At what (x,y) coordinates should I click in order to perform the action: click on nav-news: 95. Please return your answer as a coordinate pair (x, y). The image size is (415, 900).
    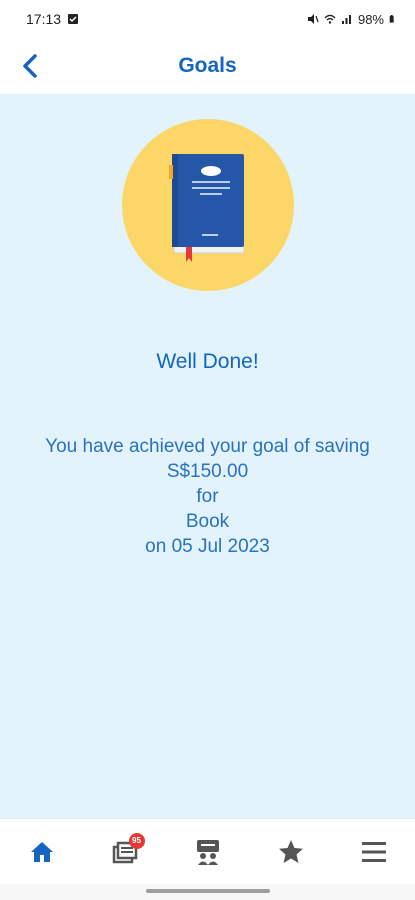
    Looking at the image, I should click on (125, 852).